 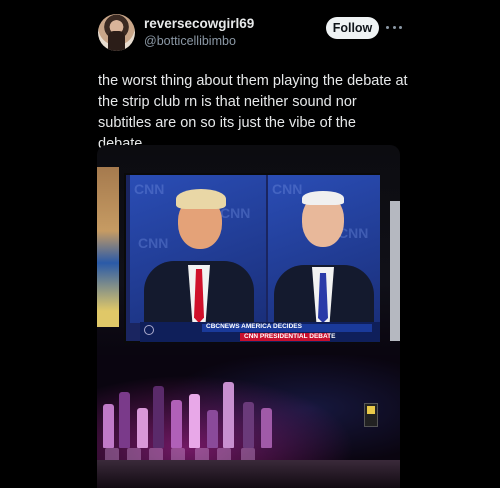 I want to click on tweet-header: reversecowgirl69 @botticellibimbo Follow, so click(x=253, y=34).